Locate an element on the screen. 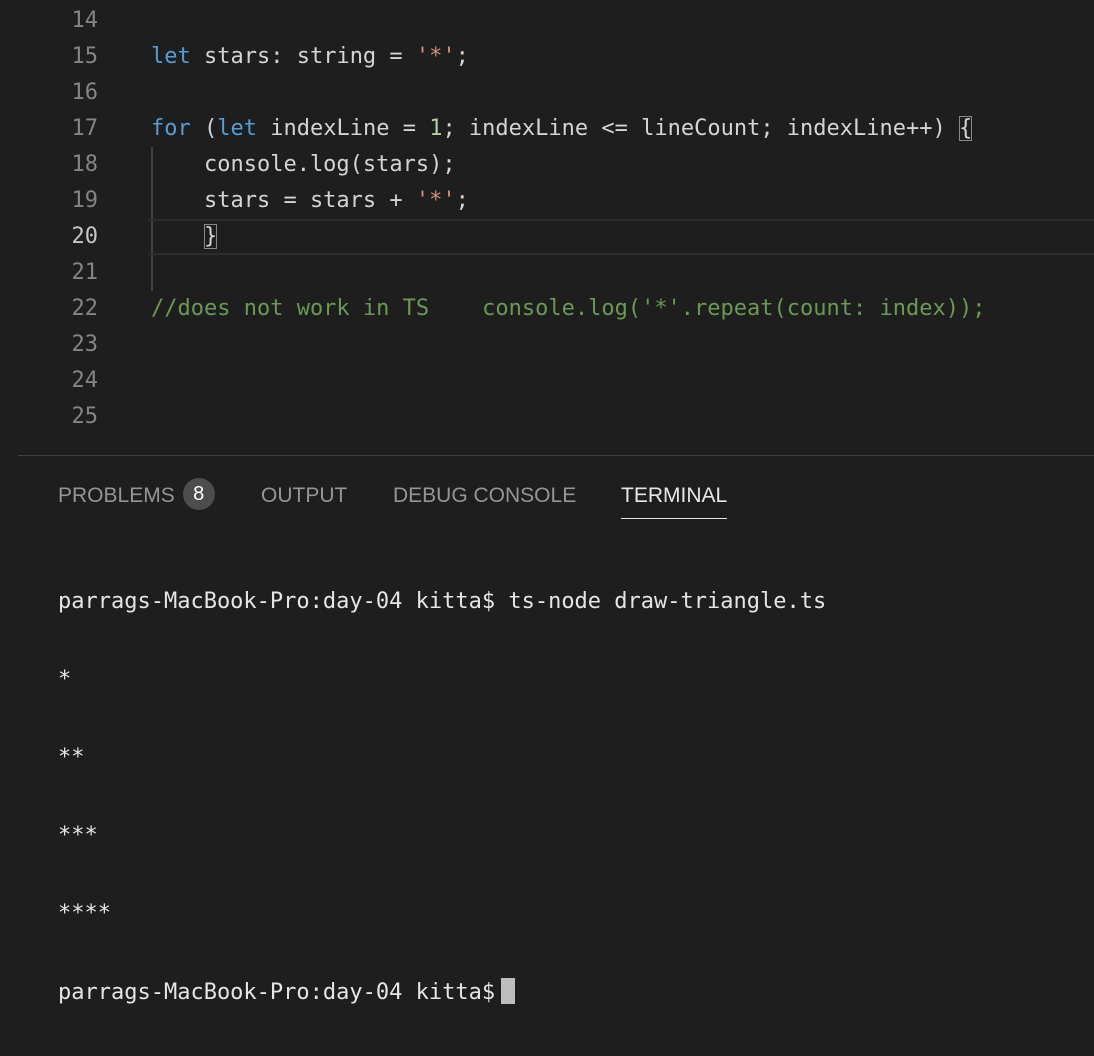 This screenshot has height=1056, width=1094. tab-label: OUTPUT is located at coordinates (304, 495).